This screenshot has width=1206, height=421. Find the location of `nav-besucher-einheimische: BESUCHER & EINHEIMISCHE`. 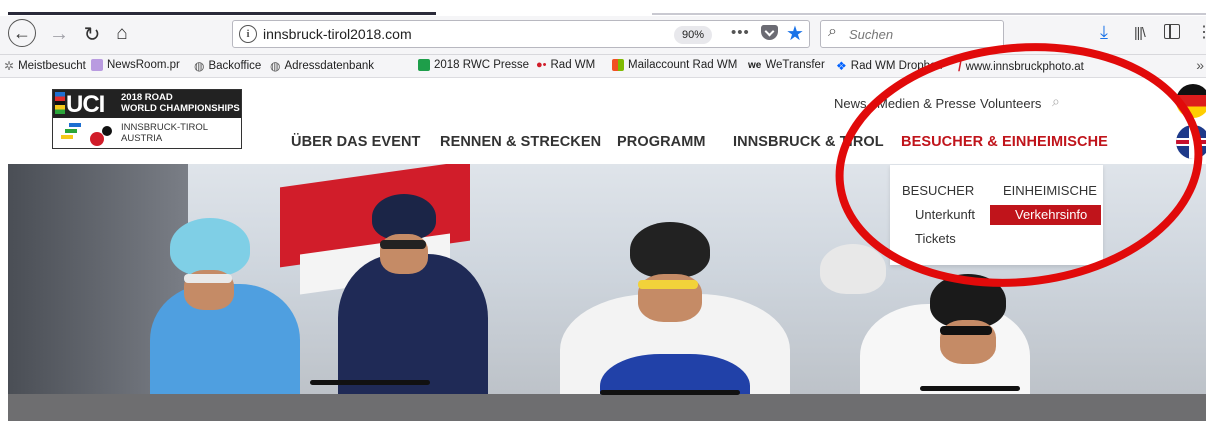

nav-besucher-einheimische: BESUCHER & EINHEIMISCHE is located at coordinates (1004, 142).